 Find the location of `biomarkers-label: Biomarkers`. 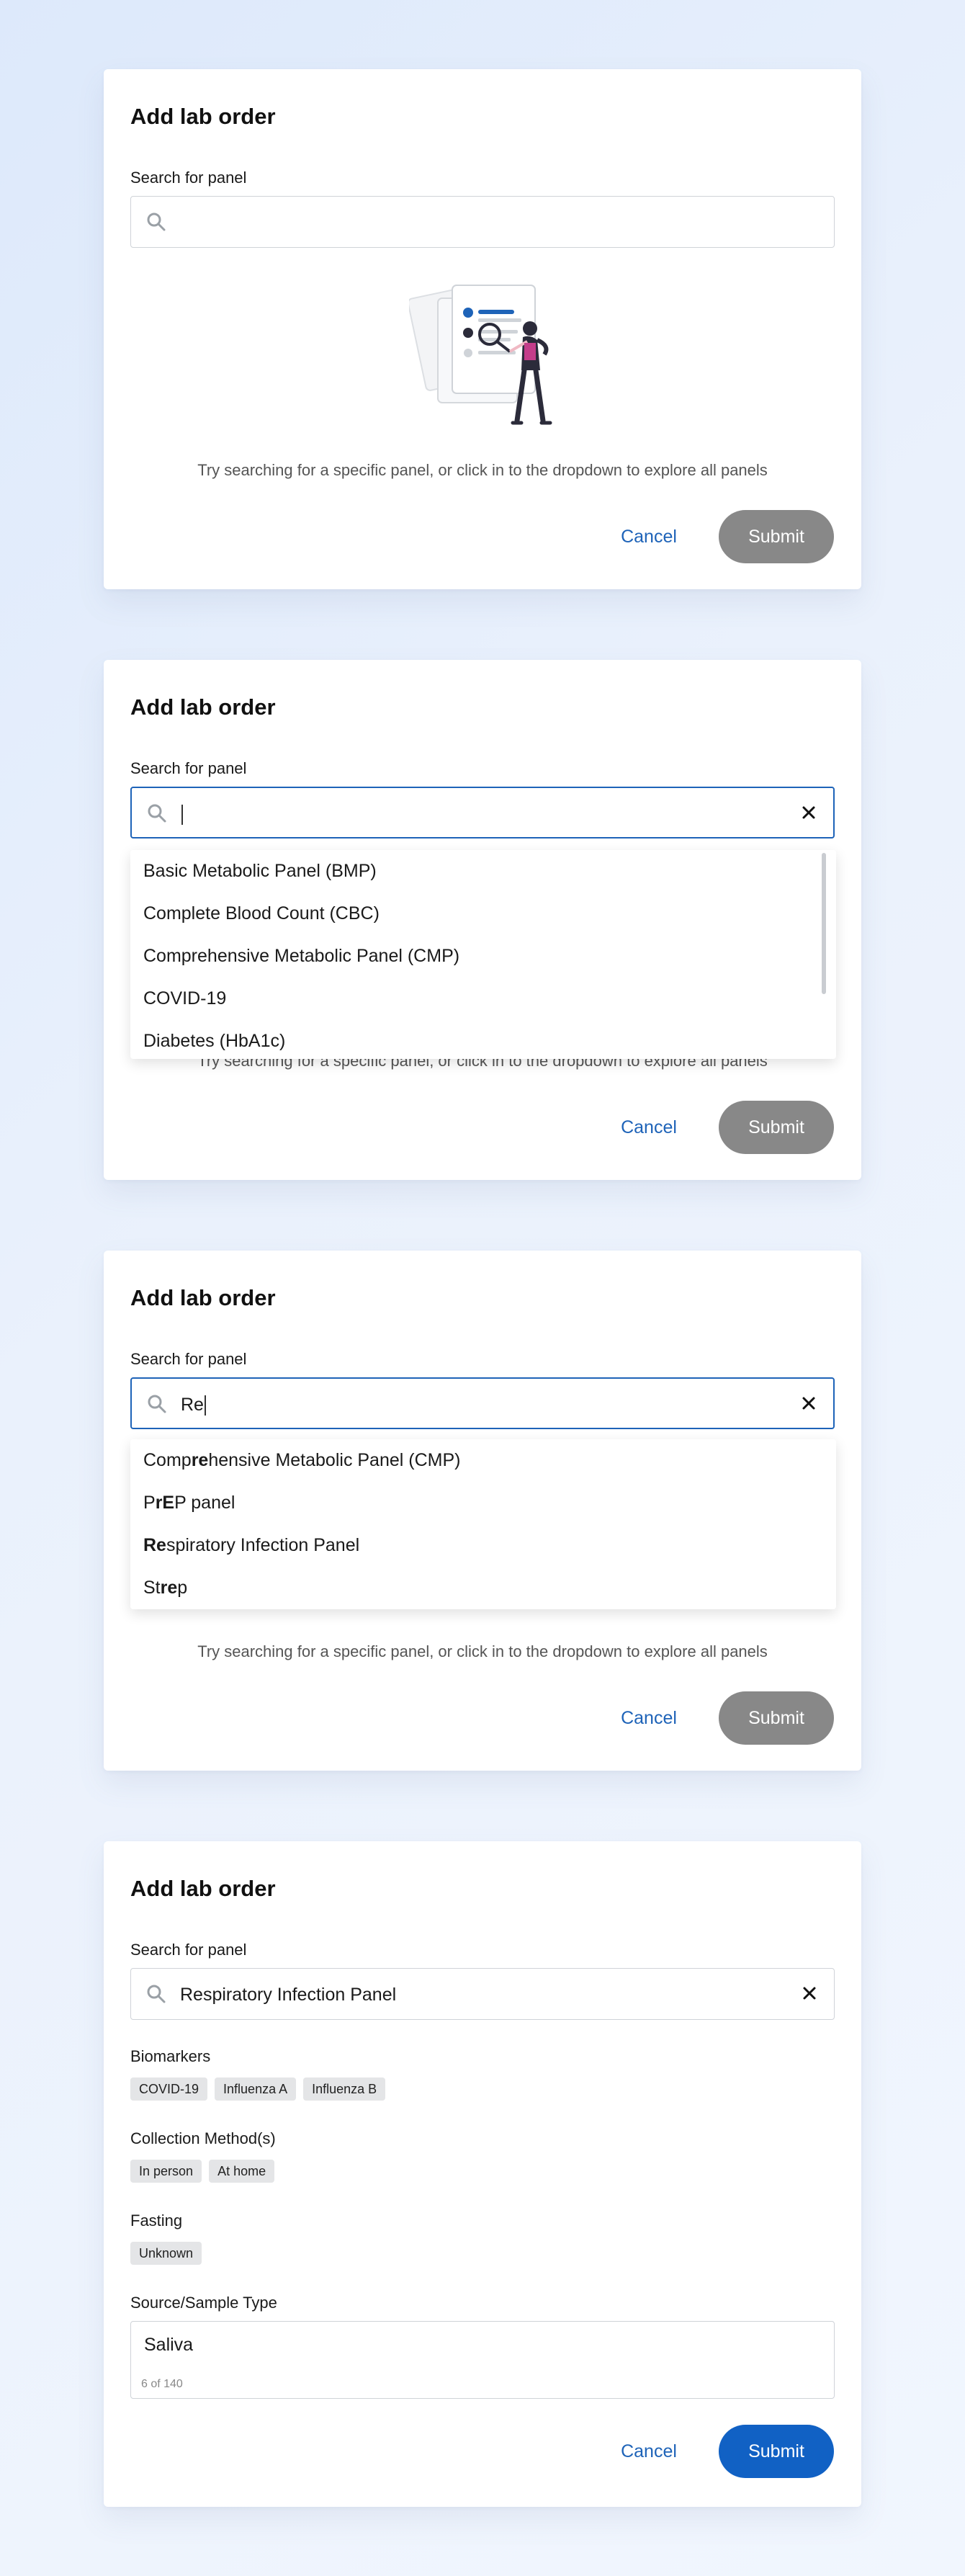

biomarkers-label: Biomarkers is located at coordinates (170, 2056).